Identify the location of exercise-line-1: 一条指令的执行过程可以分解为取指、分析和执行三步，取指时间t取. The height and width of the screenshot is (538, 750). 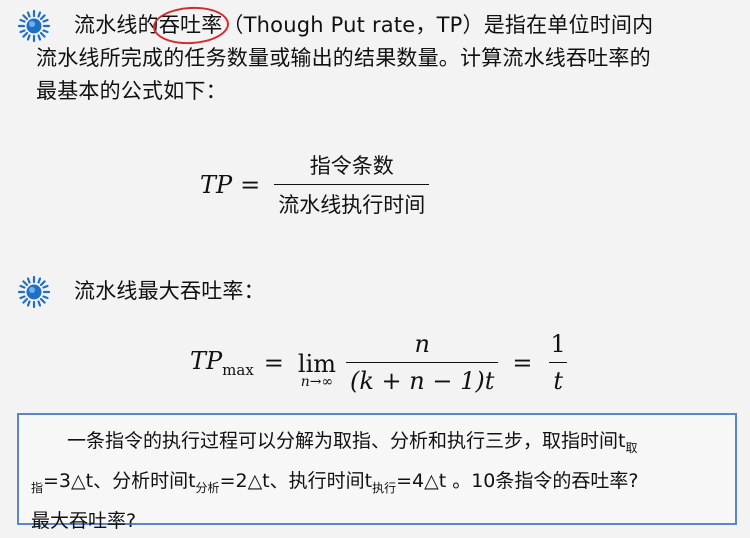
(377, 445).